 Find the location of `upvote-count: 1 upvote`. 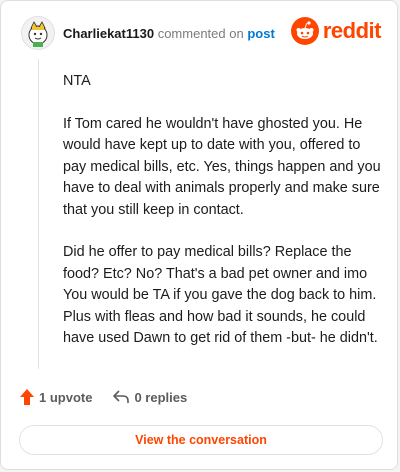

upvote-count: 1 upvote is located at coordinates (66, 397).